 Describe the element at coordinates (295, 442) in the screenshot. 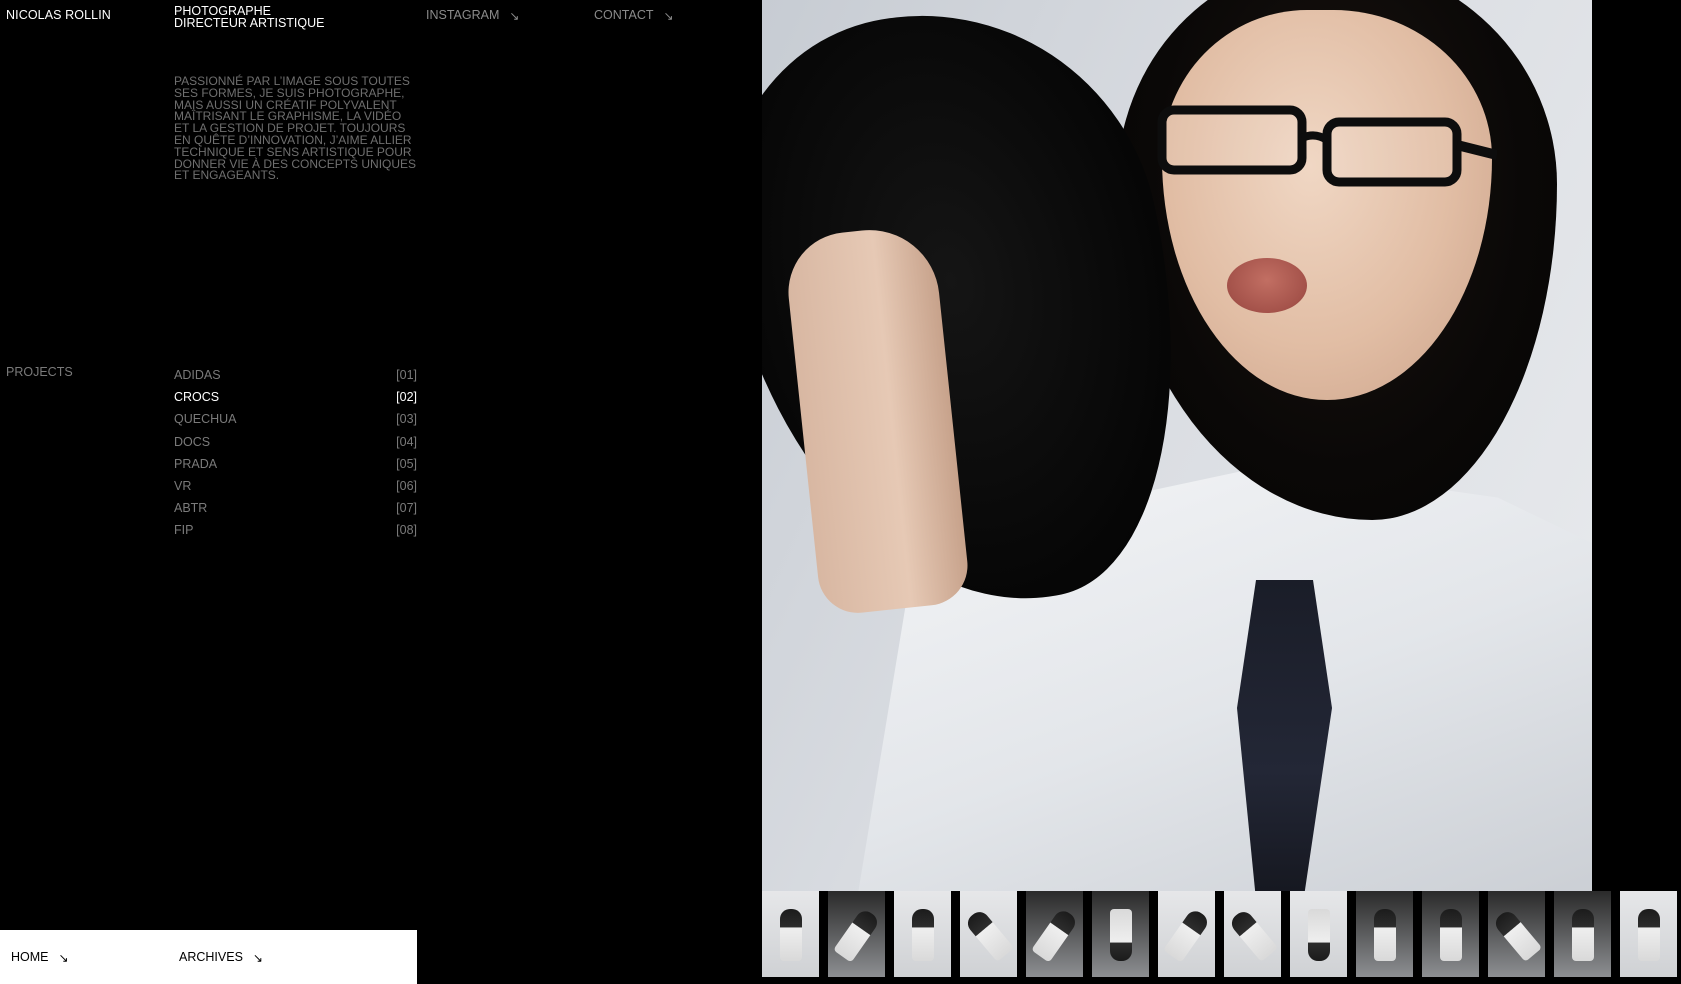

I see `project-item-docs: DOCS [04]` at that location.